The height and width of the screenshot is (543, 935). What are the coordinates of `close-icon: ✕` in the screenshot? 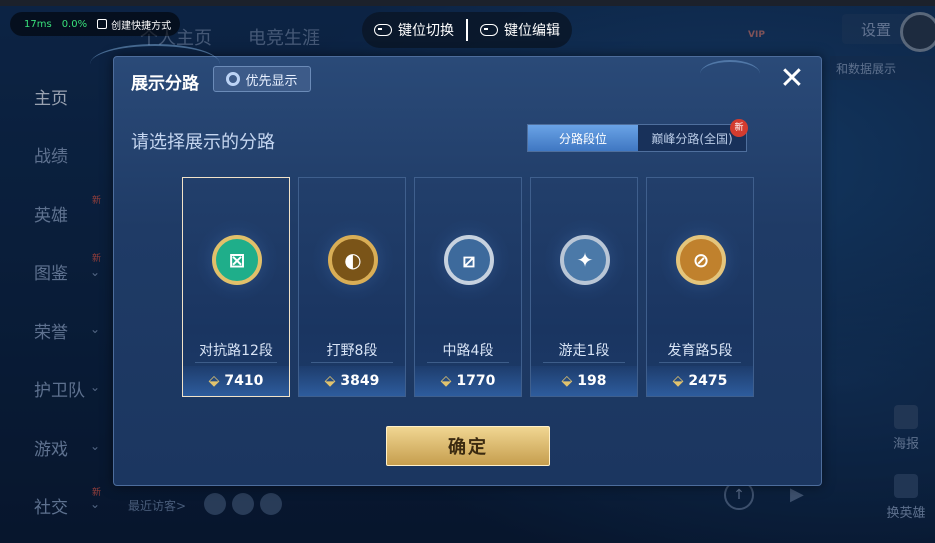 It's located at (792, 80).